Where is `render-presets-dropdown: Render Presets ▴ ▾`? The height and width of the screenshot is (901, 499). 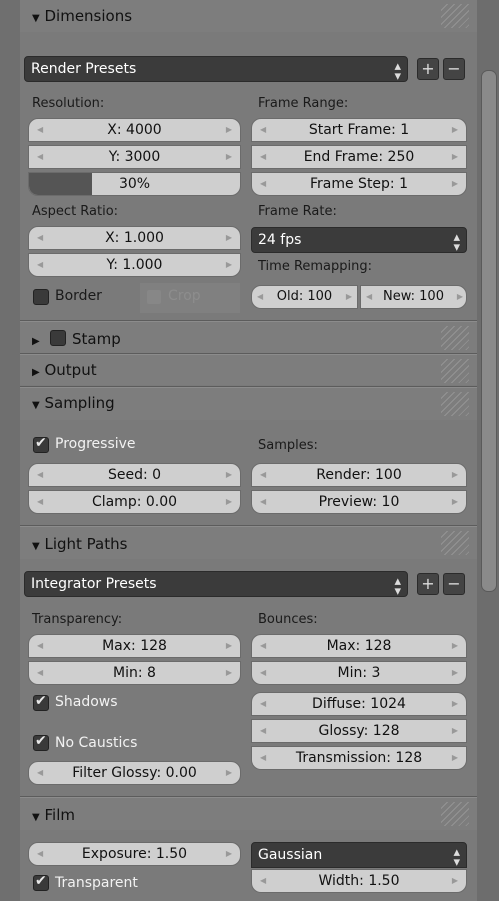
render-presets-dropdown: Render Presets ▴ ▾ is located at coordinates (216, 70).